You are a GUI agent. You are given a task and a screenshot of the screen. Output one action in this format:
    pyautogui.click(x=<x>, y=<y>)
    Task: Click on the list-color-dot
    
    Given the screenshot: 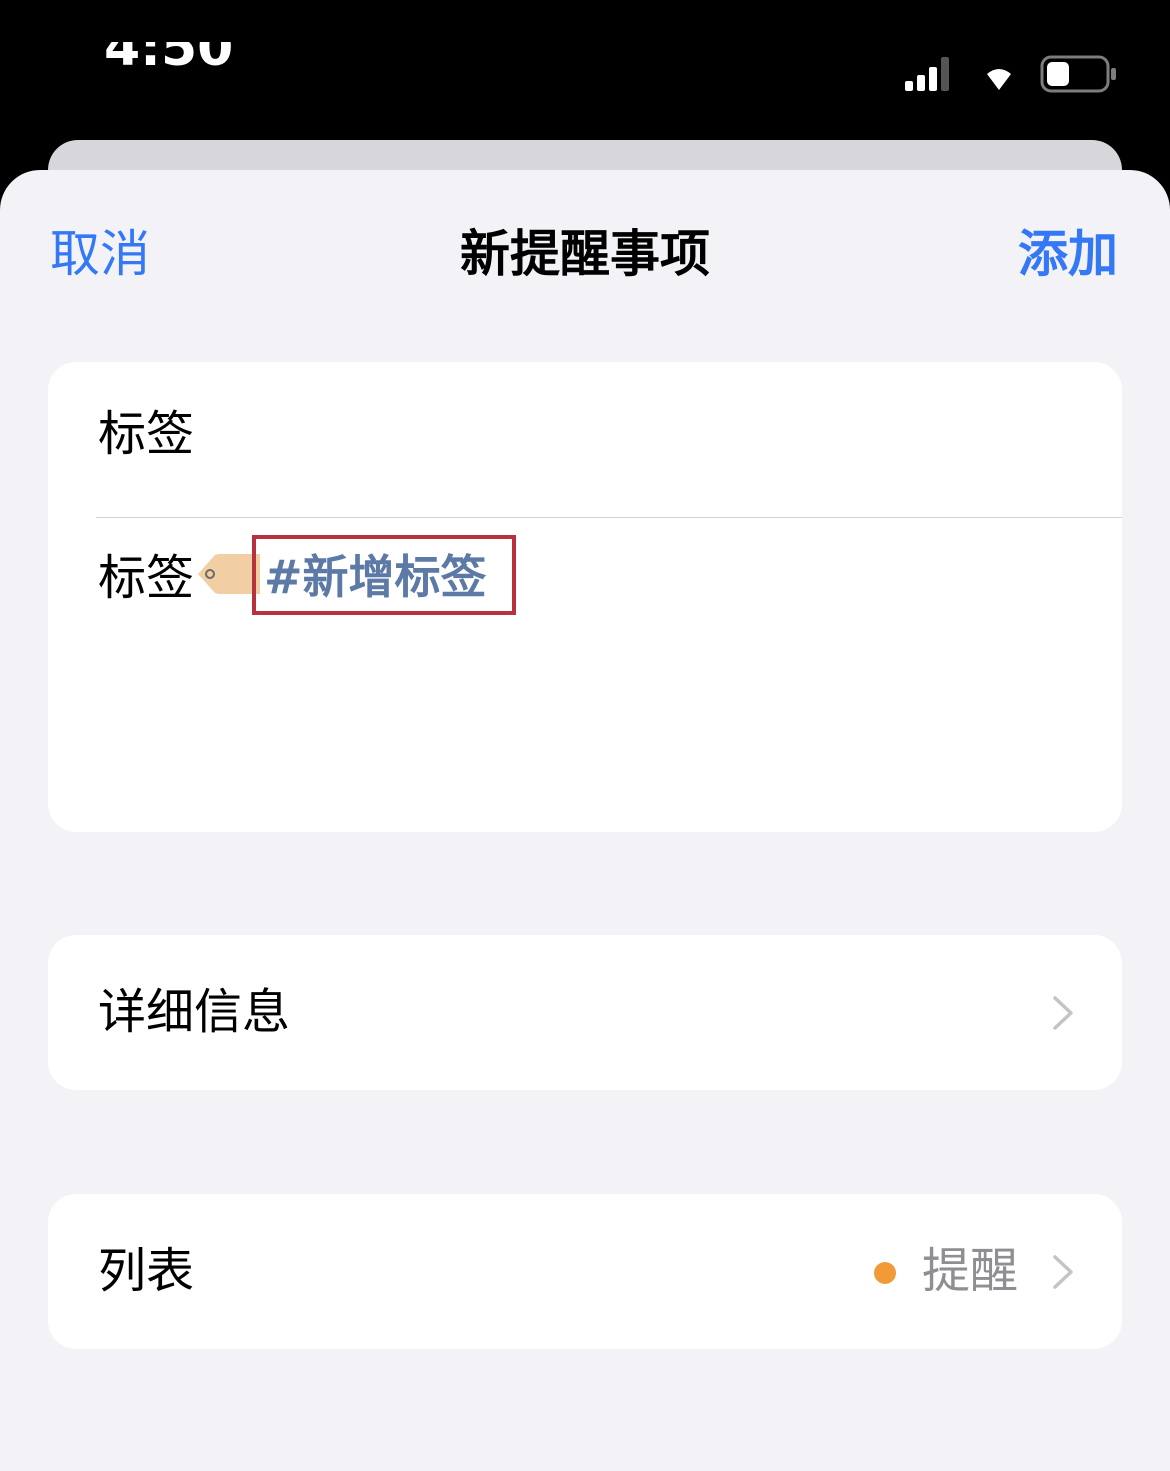 What is the action you would take?
    pyautogui.click(x=885, y=1273)
    